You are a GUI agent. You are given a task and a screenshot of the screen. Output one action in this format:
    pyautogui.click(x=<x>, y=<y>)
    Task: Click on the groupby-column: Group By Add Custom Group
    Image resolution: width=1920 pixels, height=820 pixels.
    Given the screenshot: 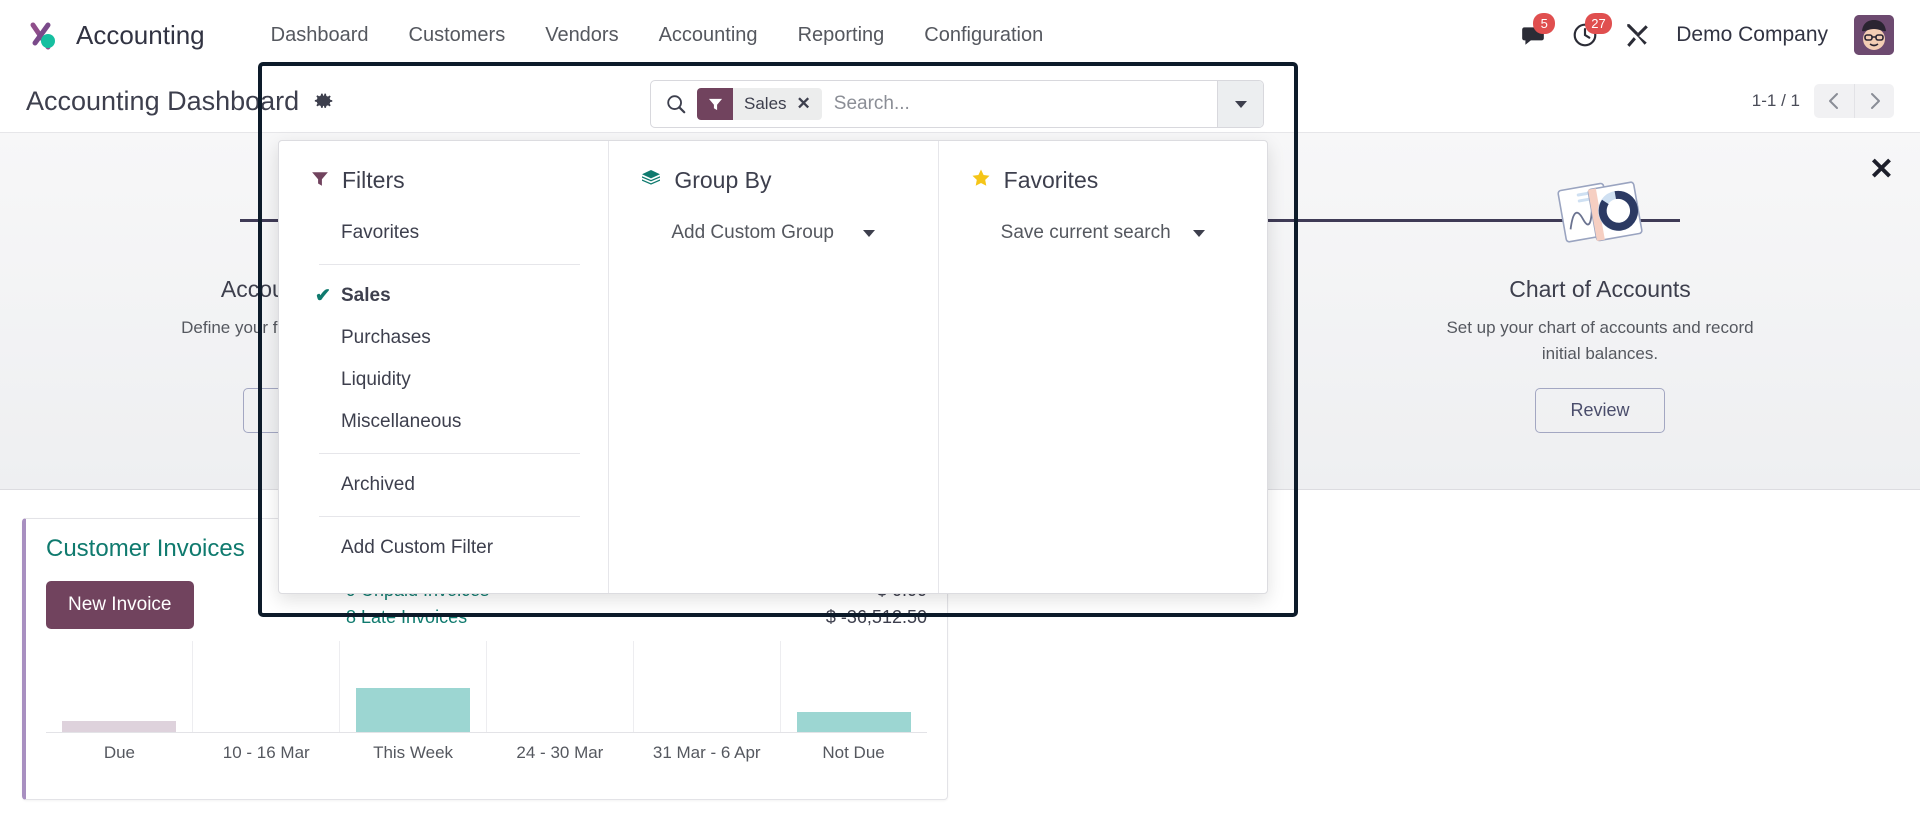 What is the action you would take?
    pyautogui.click(x=772, y=367)
    